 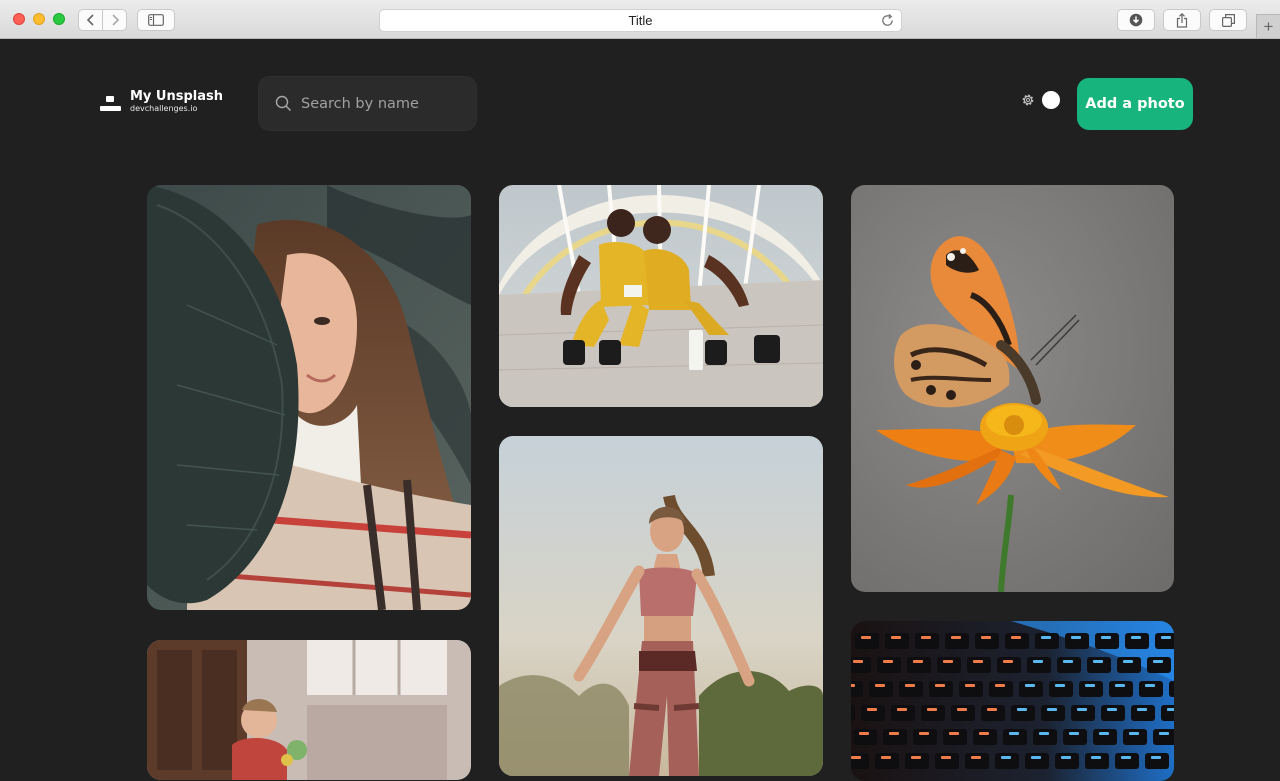 I want to click on forward-button, so click(x=114, y=20).